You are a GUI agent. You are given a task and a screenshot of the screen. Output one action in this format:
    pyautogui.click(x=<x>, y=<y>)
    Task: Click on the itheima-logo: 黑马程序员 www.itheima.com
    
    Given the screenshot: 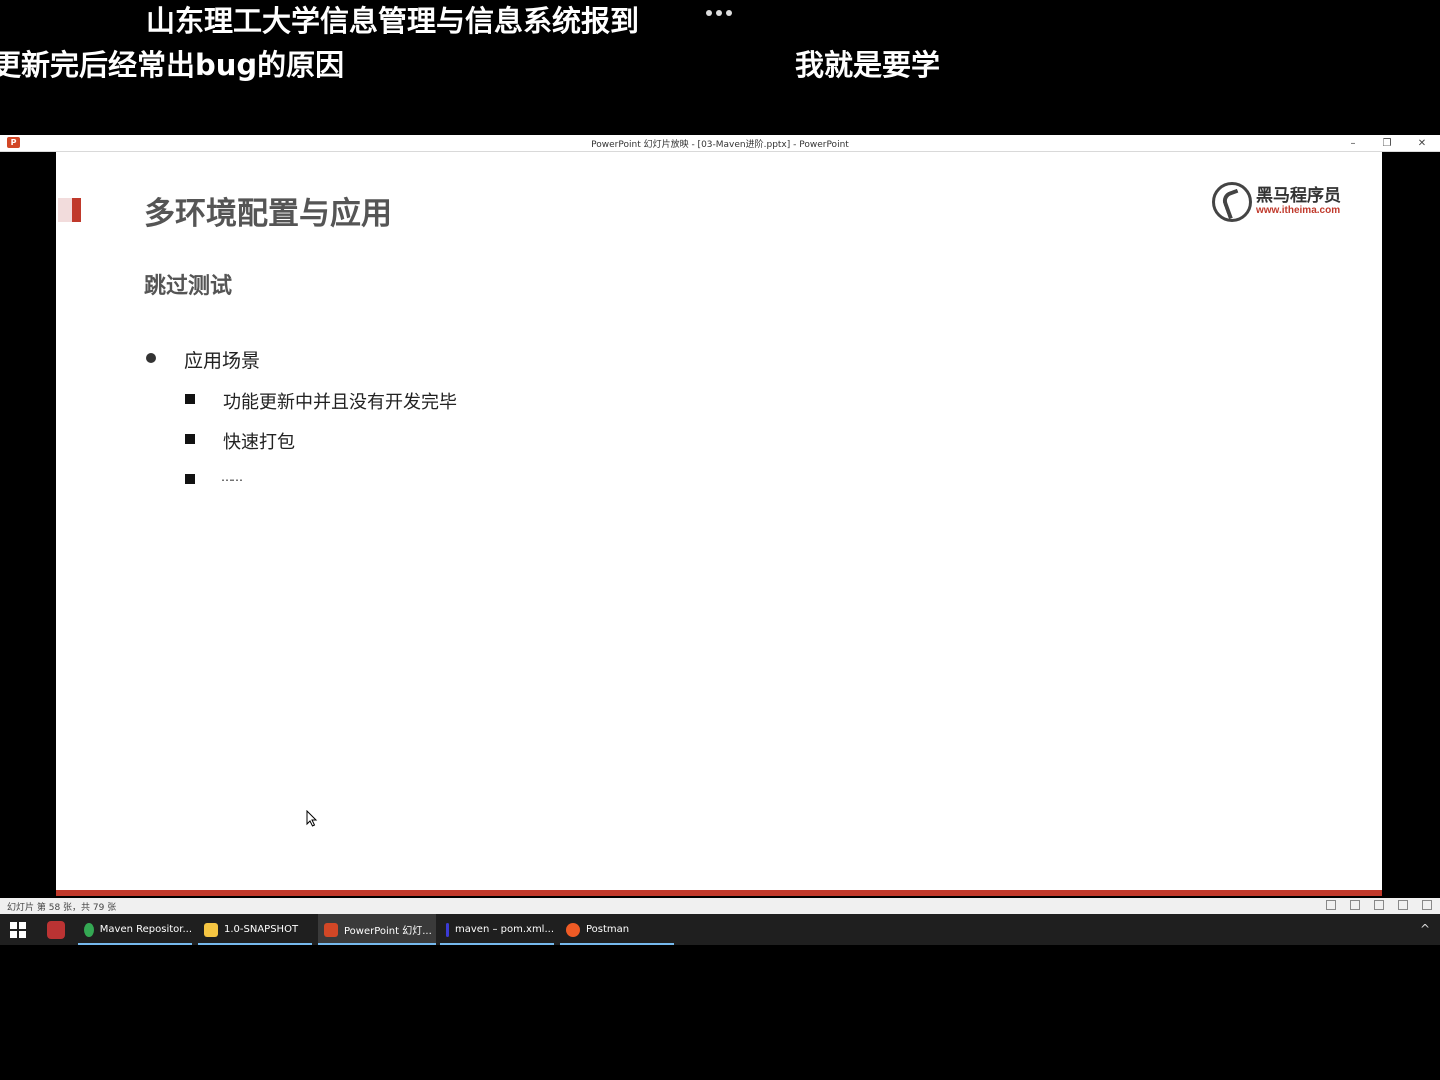 What is the action you would take?
    pyautogui.click(x=1276, y=202)
    